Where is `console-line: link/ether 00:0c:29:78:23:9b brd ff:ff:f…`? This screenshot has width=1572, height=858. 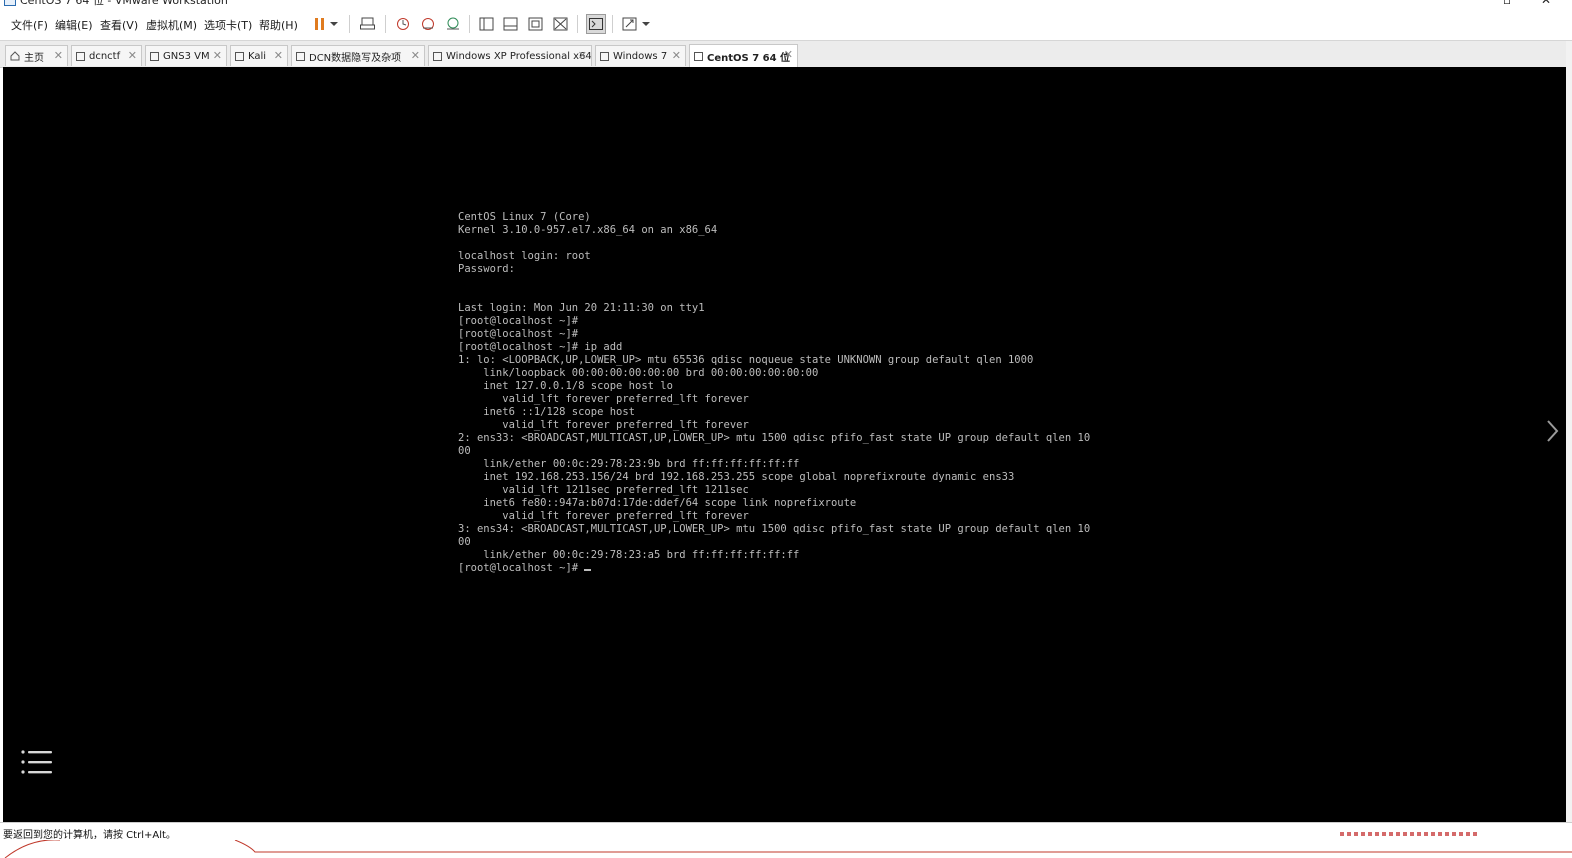
console-line: link/ether 00:0c:29:78:23:9b brd ff:ff:f… is located at coordinates (629, 464).